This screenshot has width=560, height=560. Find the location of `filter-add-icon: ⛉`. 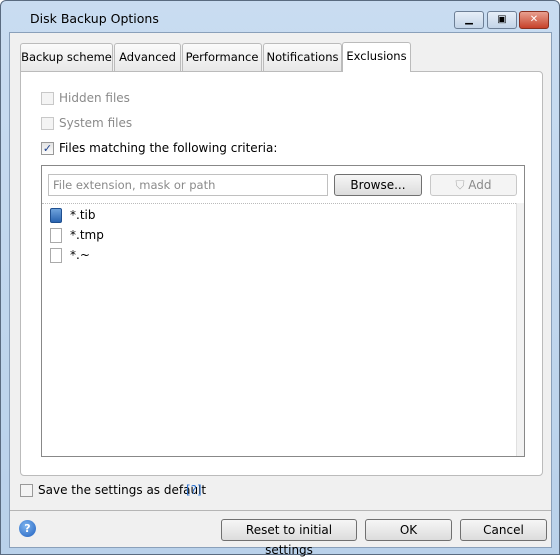

filter-add-icon: ⛉ is located at coordinates (460, 185).